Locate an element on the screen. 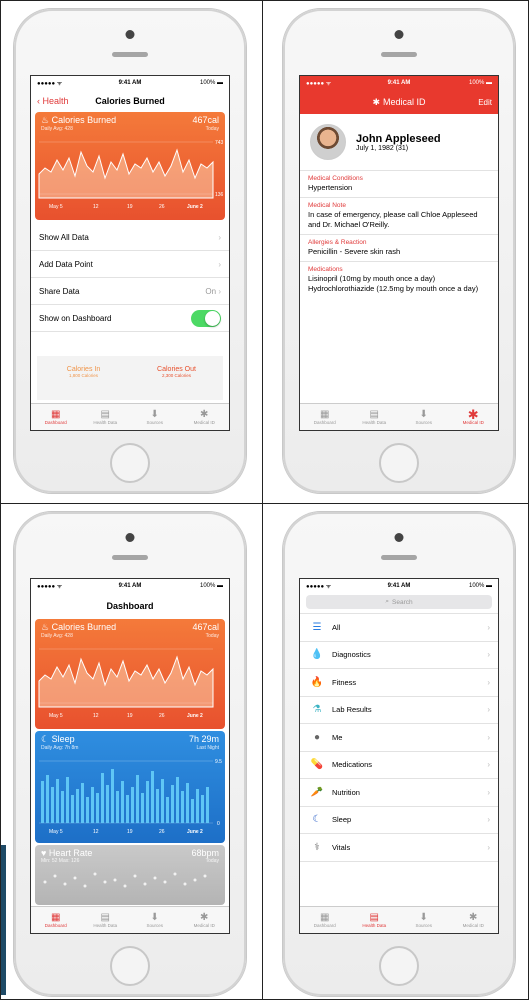 The image size is (529, 1000). nav-bar: Dashboard is located at coordinates (130, 606).